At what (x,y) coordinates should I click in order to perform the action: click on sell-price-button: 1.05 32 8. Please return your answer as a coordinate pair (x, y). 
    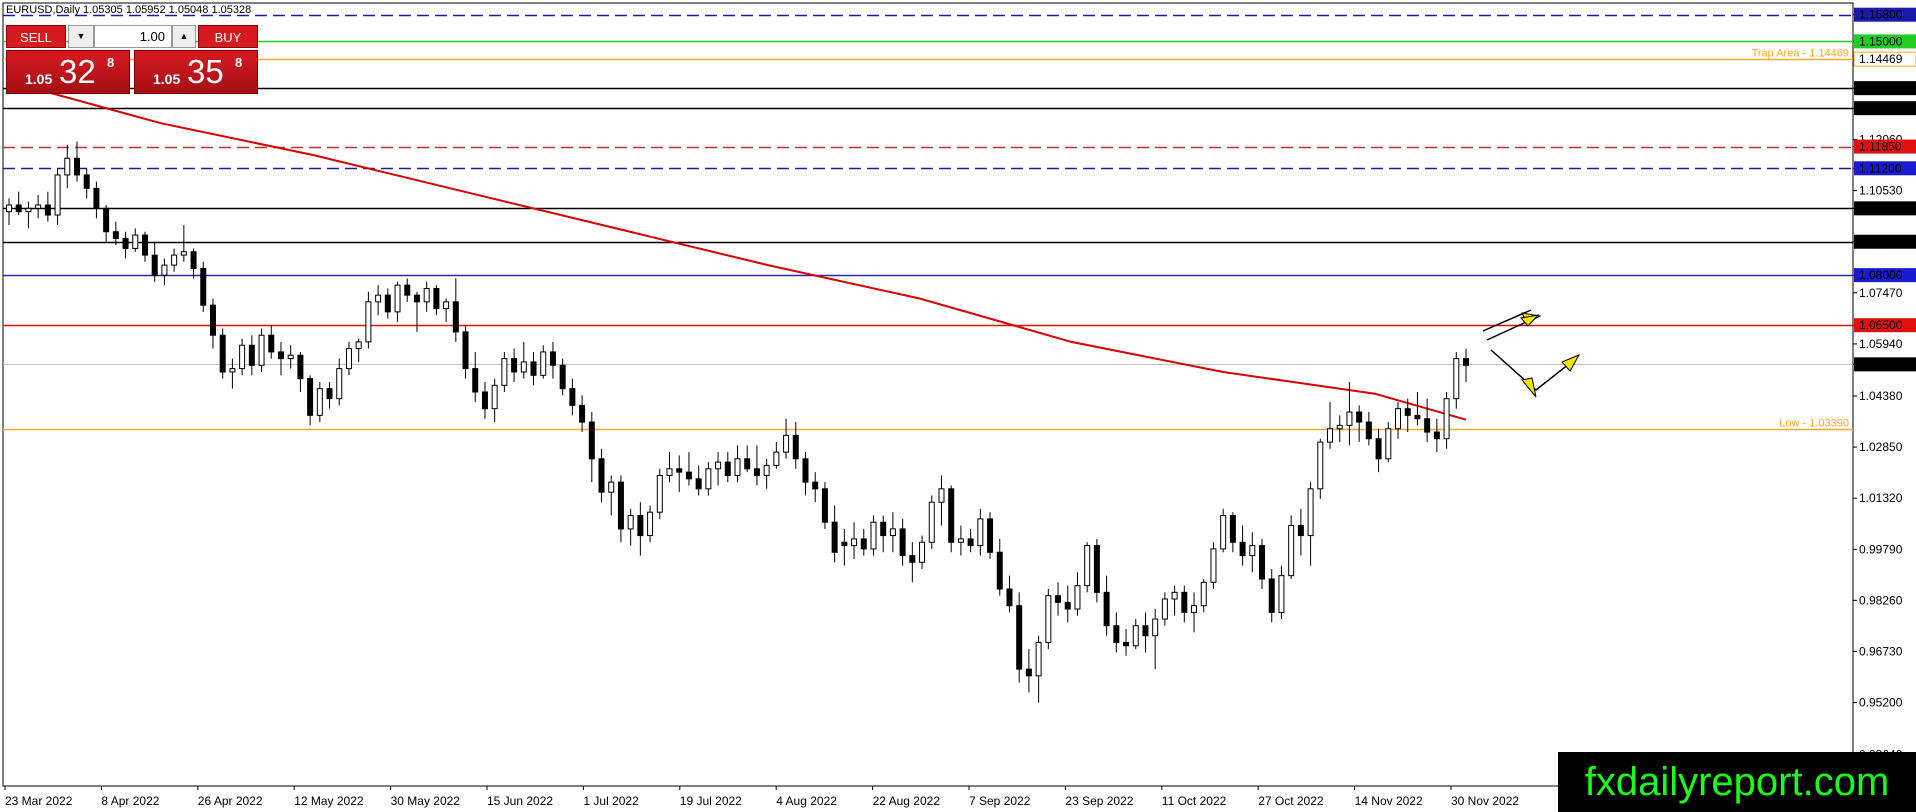
    Looking at the image, I should click on (68, 72).